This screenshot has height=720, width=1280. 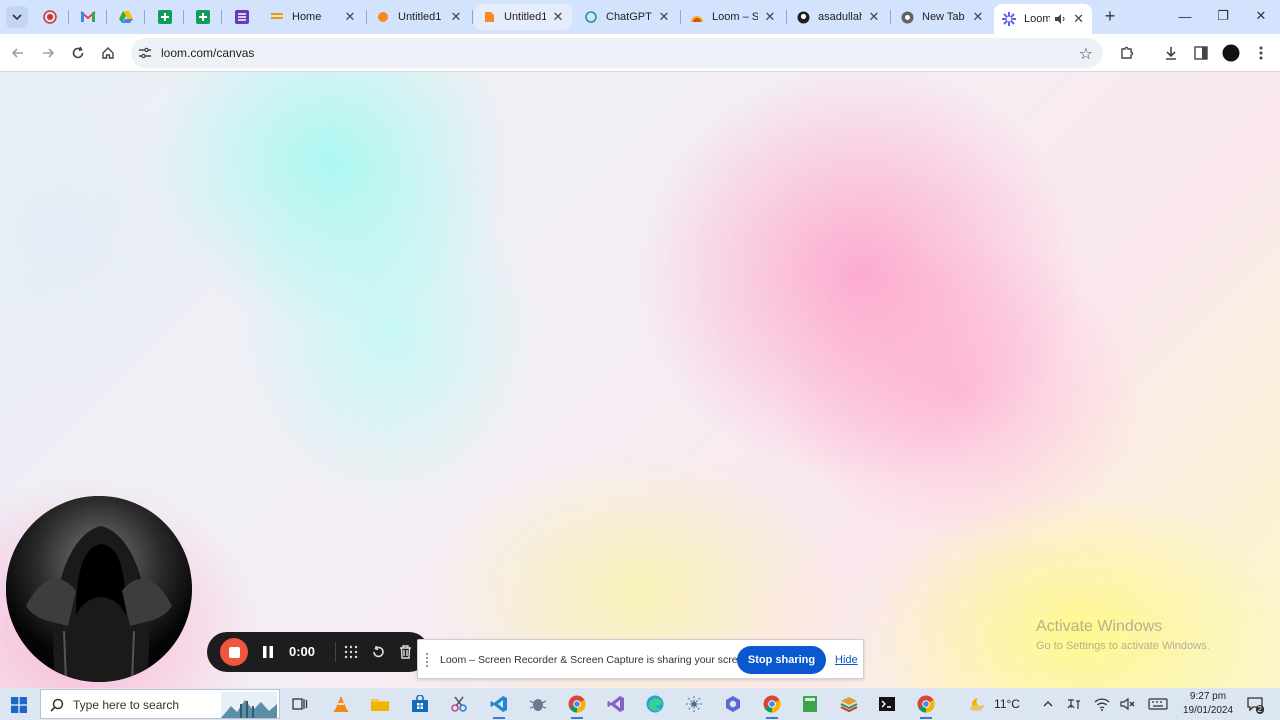 I want to click on reload-icon, so click(x=78, y=52).